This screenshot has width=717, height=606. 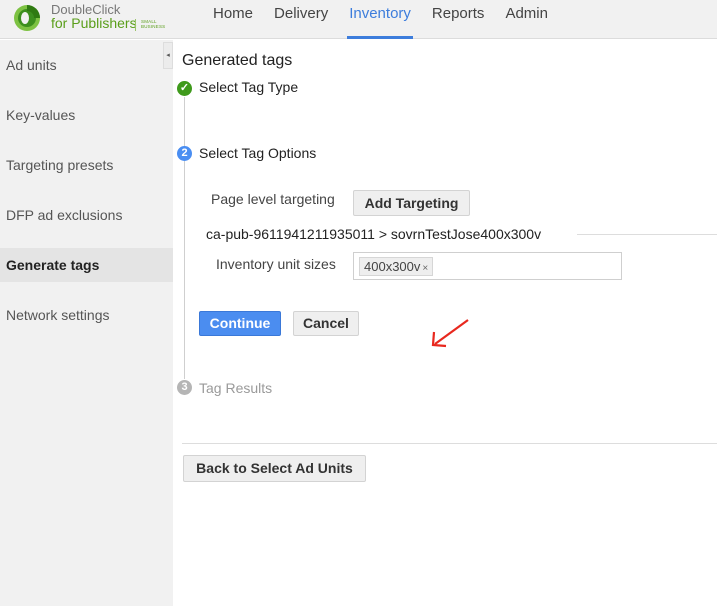 What do you see at coordinates (237, 60) in the screenshot?
I see `page-title: Generated tags` at bounding box center [237, 60].